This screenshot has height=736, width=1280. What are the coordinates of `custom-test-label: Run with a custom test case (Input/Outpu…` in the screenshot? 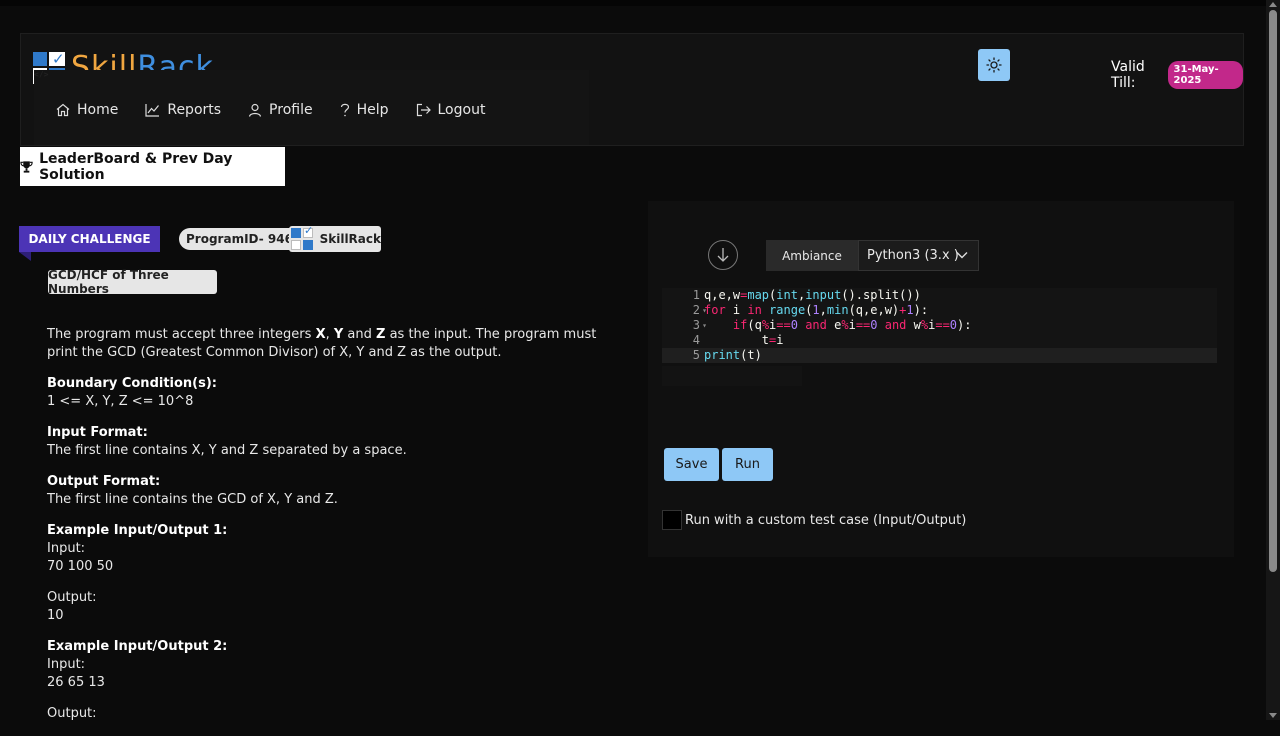 It's located at (826, 520).